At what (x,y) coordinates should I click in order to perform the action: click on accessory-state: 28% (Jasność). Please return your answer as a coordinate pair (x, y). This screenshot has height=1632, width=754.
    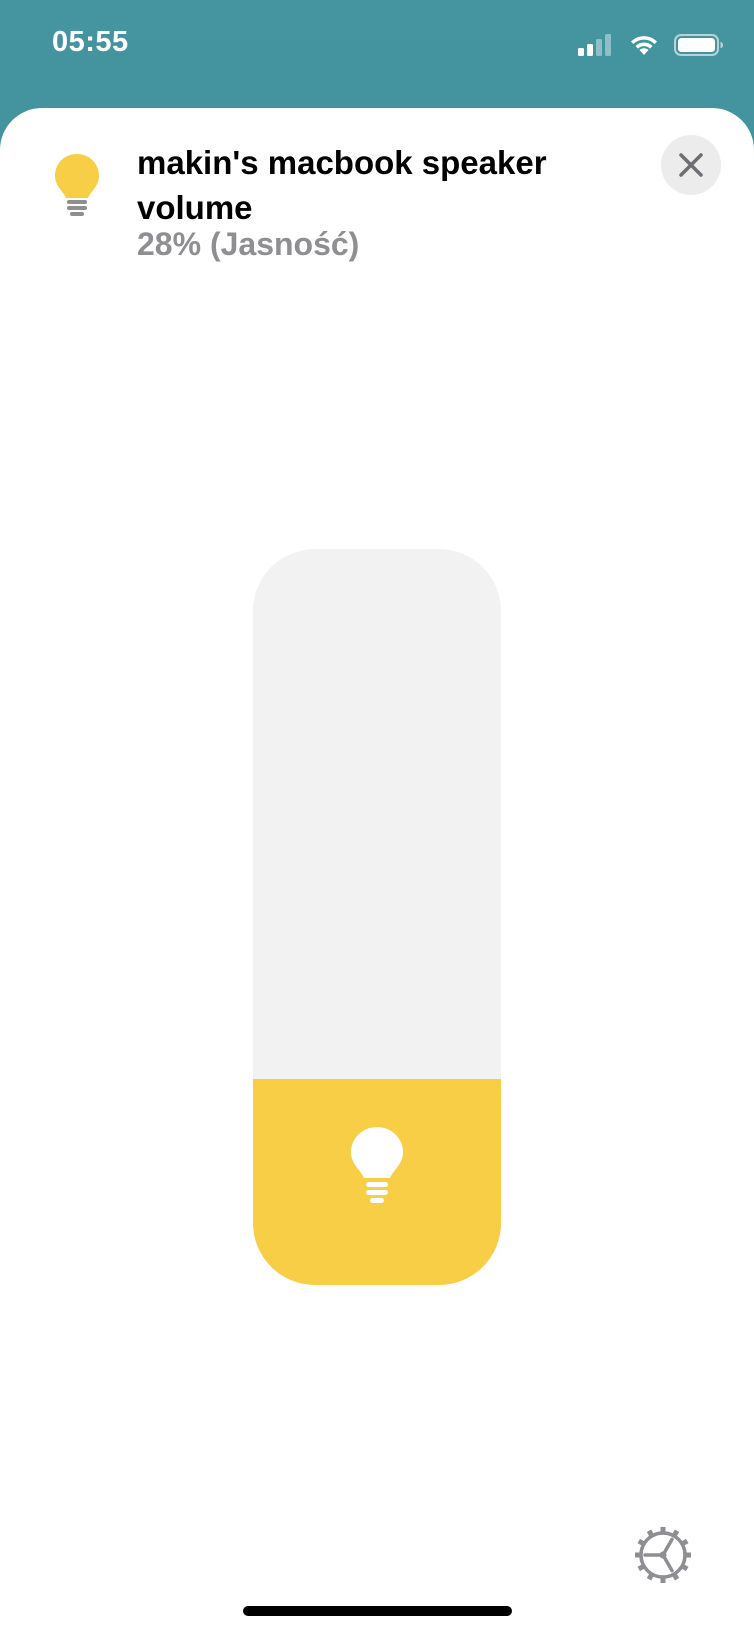
    Looking at the image, I should click on (248, 244).